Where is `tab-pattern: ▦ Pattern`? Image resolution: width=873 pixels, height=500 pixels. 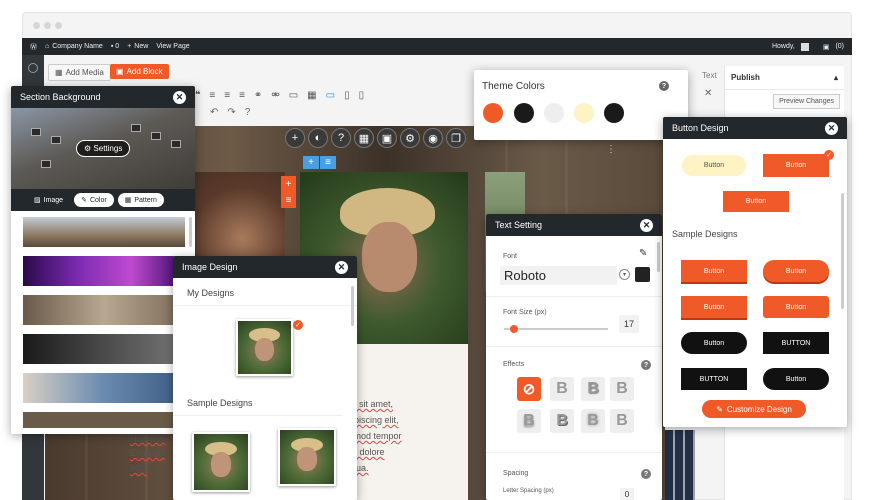
tab-pattern: ▦ Pattern is located at coordinates (140, 200).